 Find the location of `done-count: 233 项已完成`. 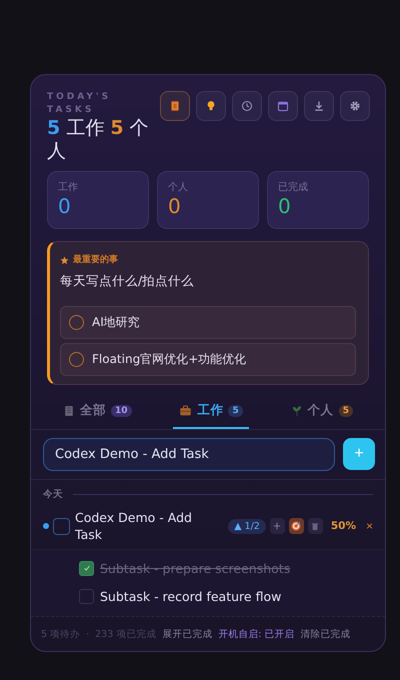

done-count: 233 项已完成 is located at coordinates (125, 634).